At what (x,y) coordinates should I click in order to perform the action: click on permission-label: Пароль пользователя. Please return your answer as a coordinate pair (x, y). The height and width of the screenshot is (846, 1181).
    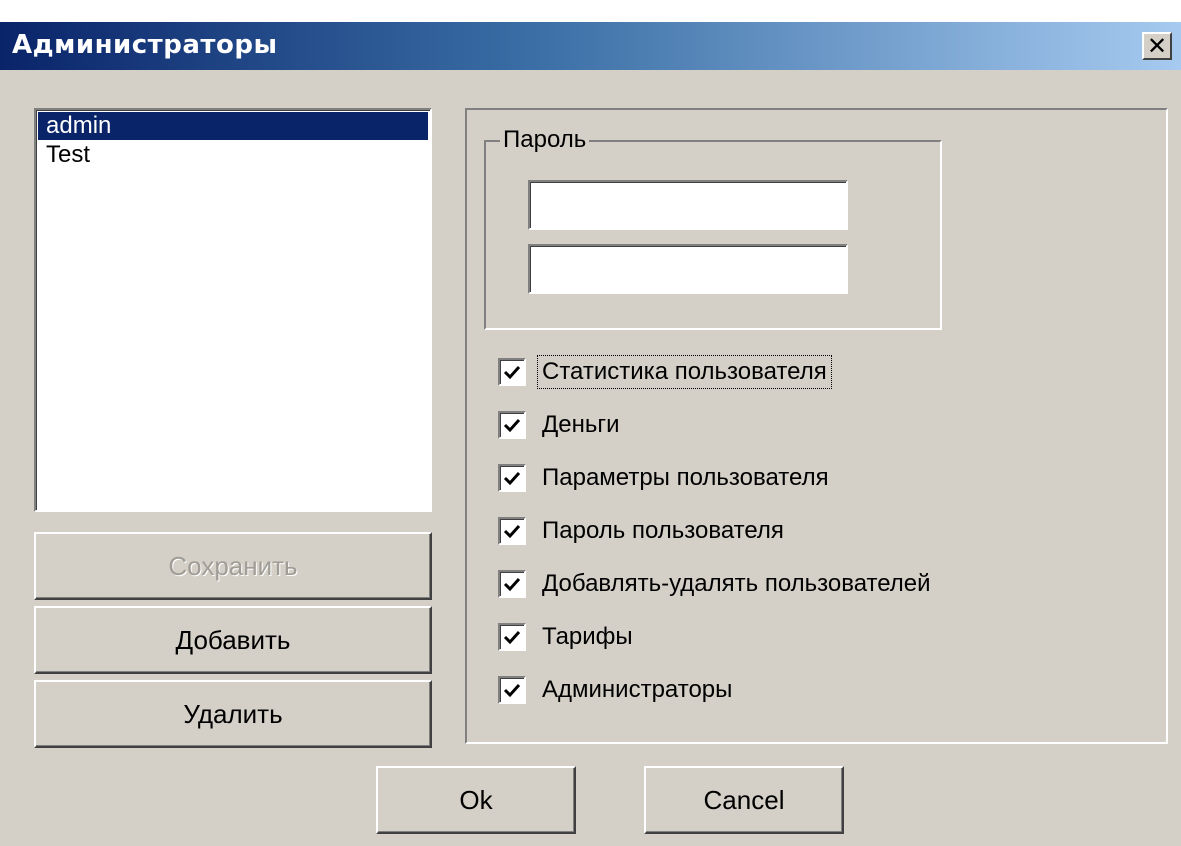
    Looking at the image, I should click on (663, 530).